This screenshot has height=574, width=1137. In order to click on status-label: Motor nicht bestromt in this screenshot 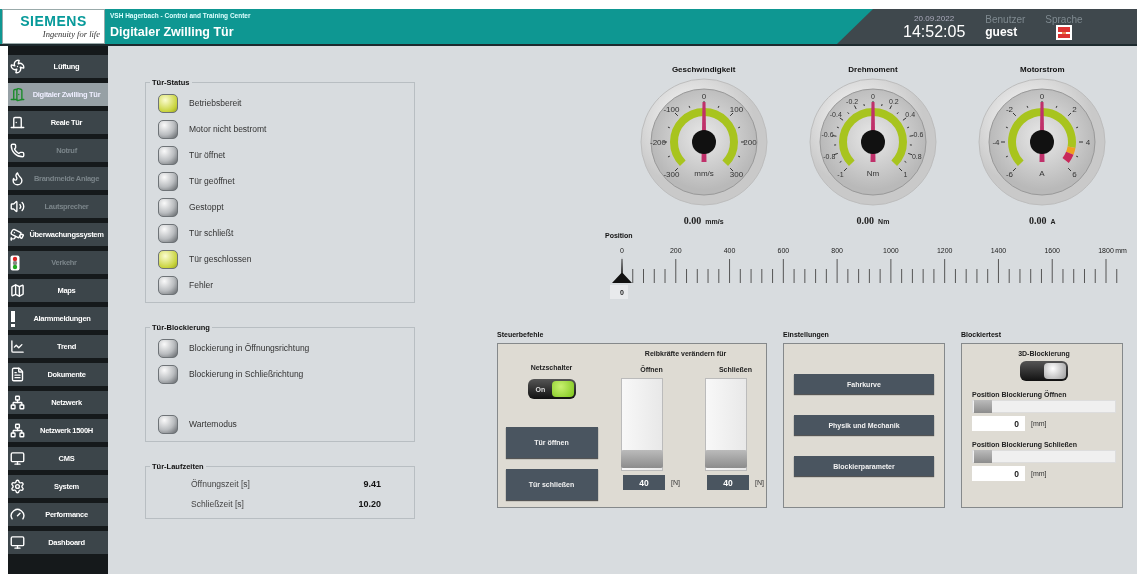, I will do `click(228, 129)`.